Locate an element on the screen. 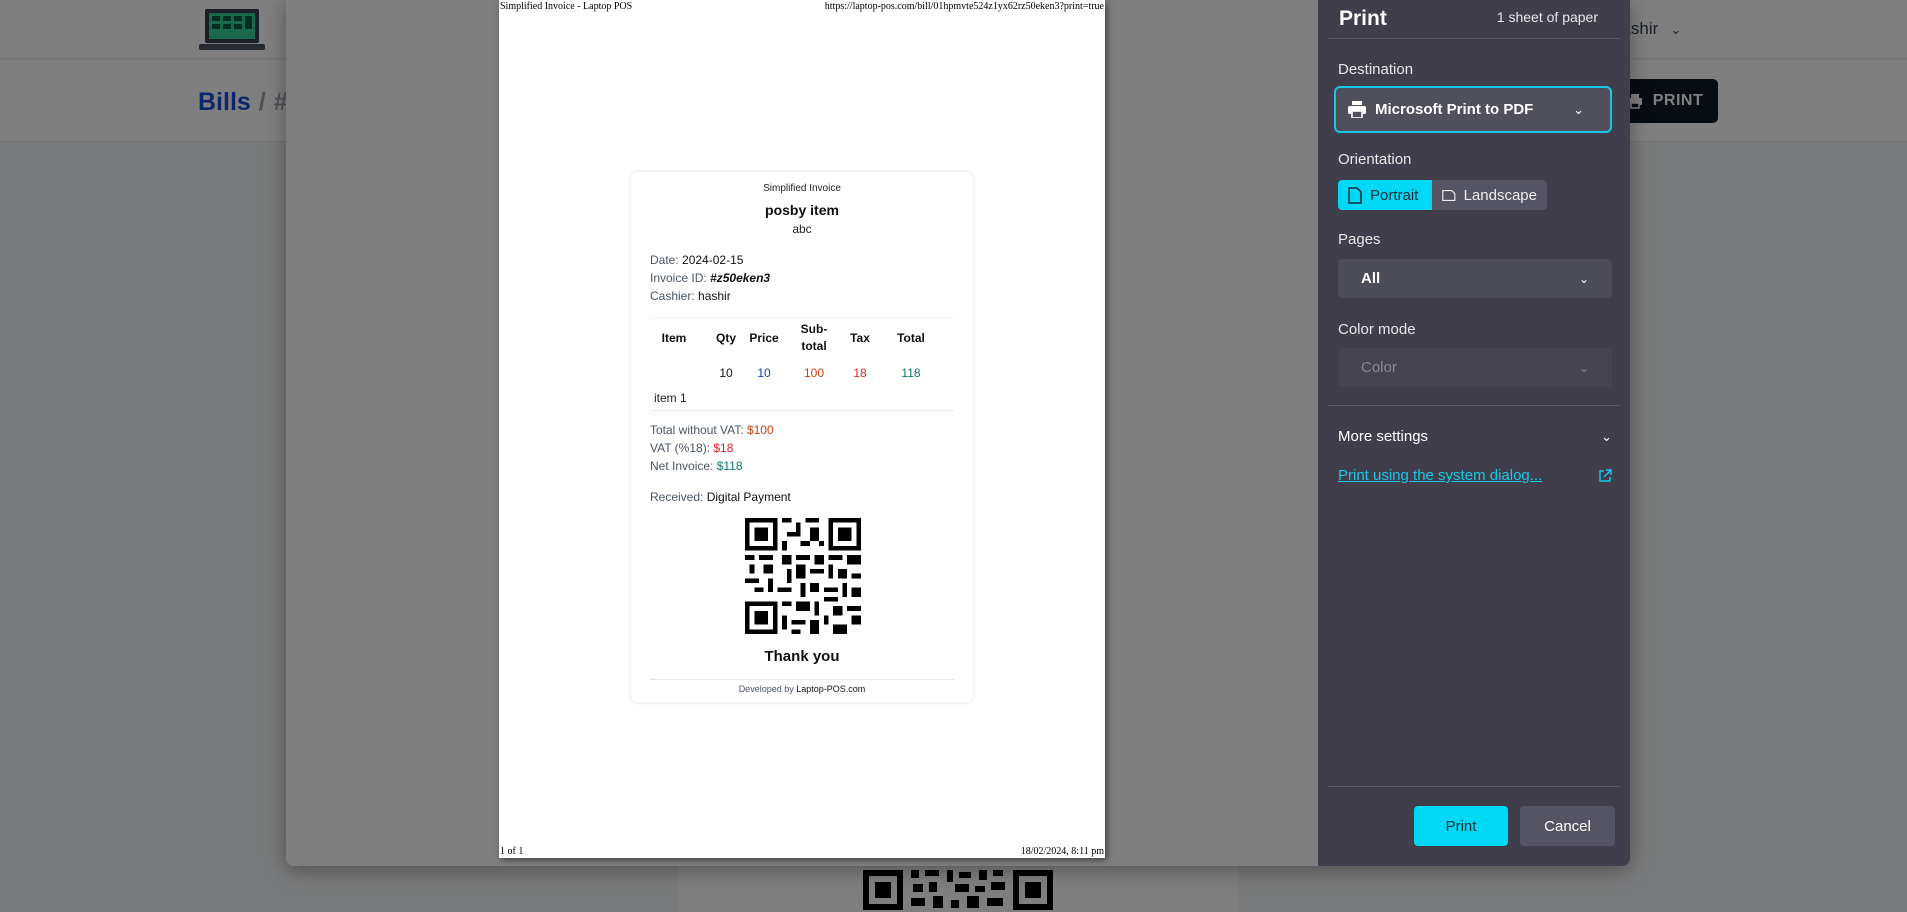 The image size is (1907, 912). portrait-label: Portrait is located at coordinates (1394, 195).